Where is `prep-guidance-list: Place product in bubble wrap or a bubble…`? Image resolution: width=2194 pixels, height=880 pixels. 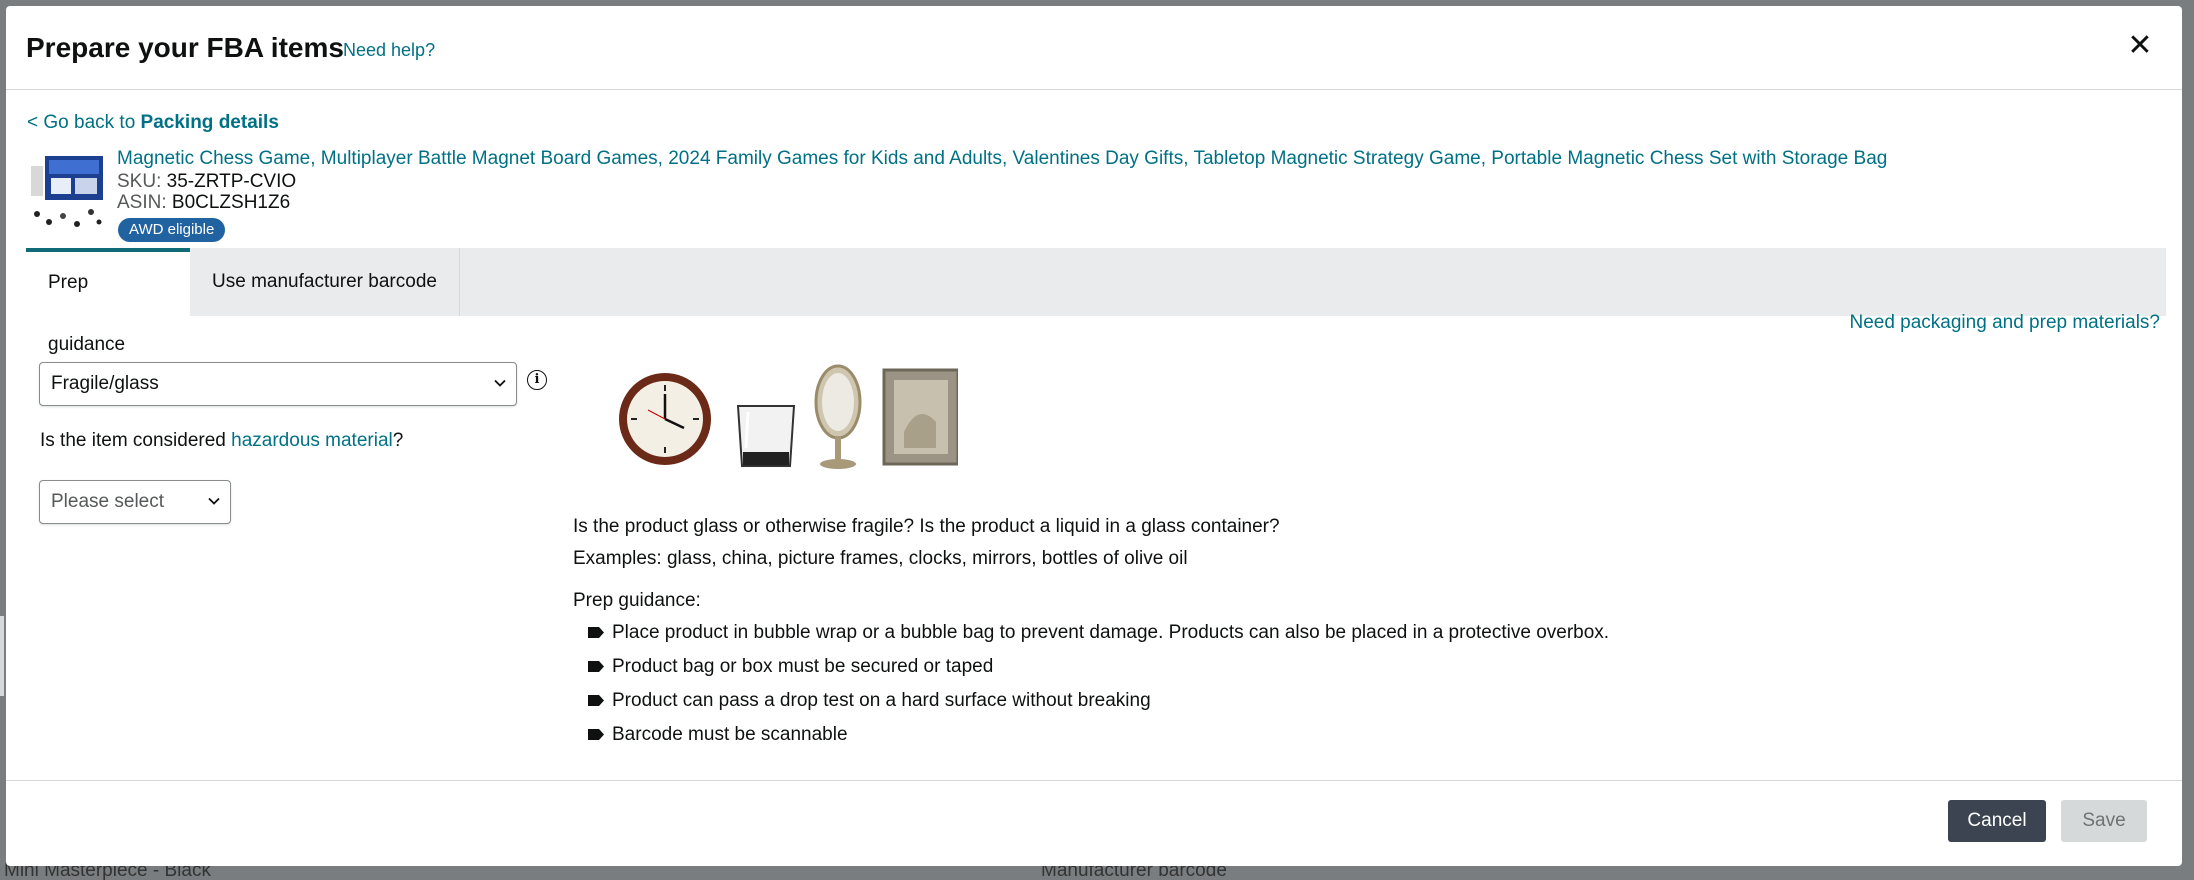
prep-guidance-list: Place product in bubble wrap or a bubble… is located at coordinates (1096, 690).